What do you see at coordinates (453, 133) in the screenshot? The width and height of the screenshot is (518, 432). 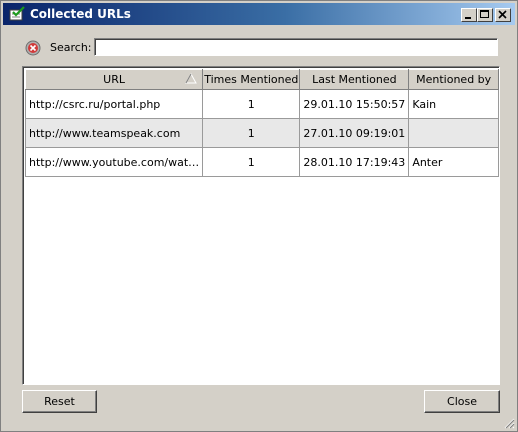 I see `mentioned-by-cell` at bounding box center [453, 133].